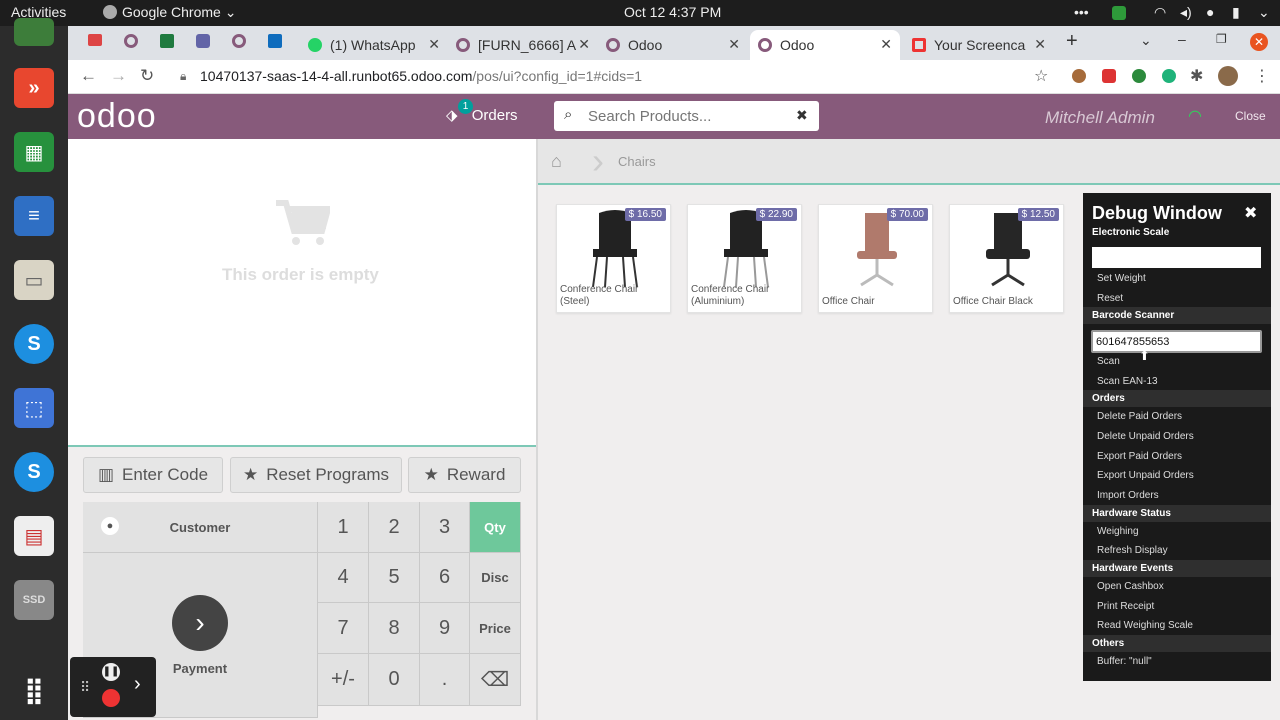 This screenshot has width=1280, height=720. I want to click on mode-price-button: Price, so click(495, 628).